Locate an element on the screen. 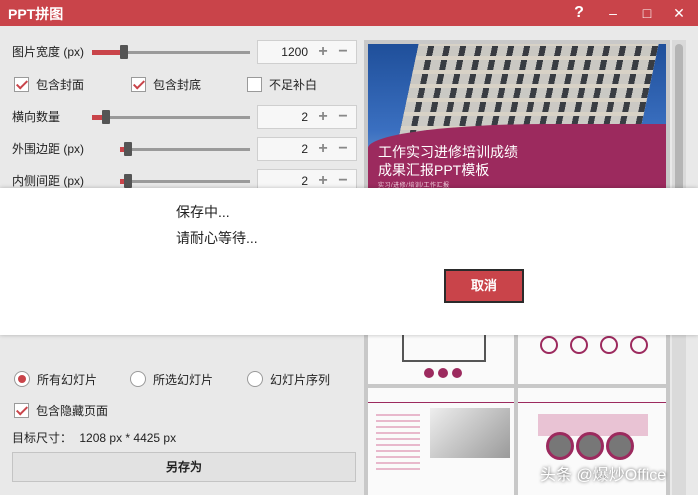 The width and height of the screenshot is (698, 495). checkbox-label: 不足补白 is located at coordinates (293, 85).